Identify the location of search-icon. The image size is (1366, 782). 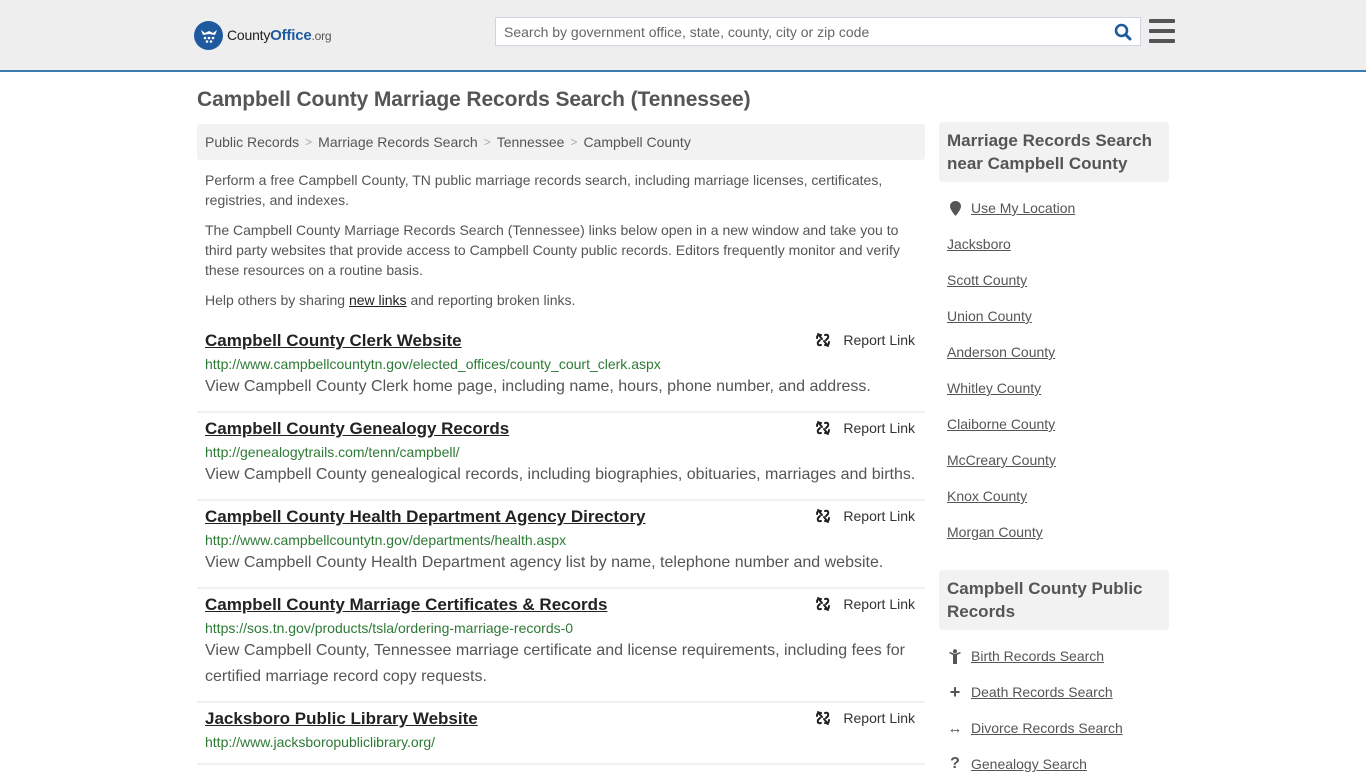
(1123, 31).